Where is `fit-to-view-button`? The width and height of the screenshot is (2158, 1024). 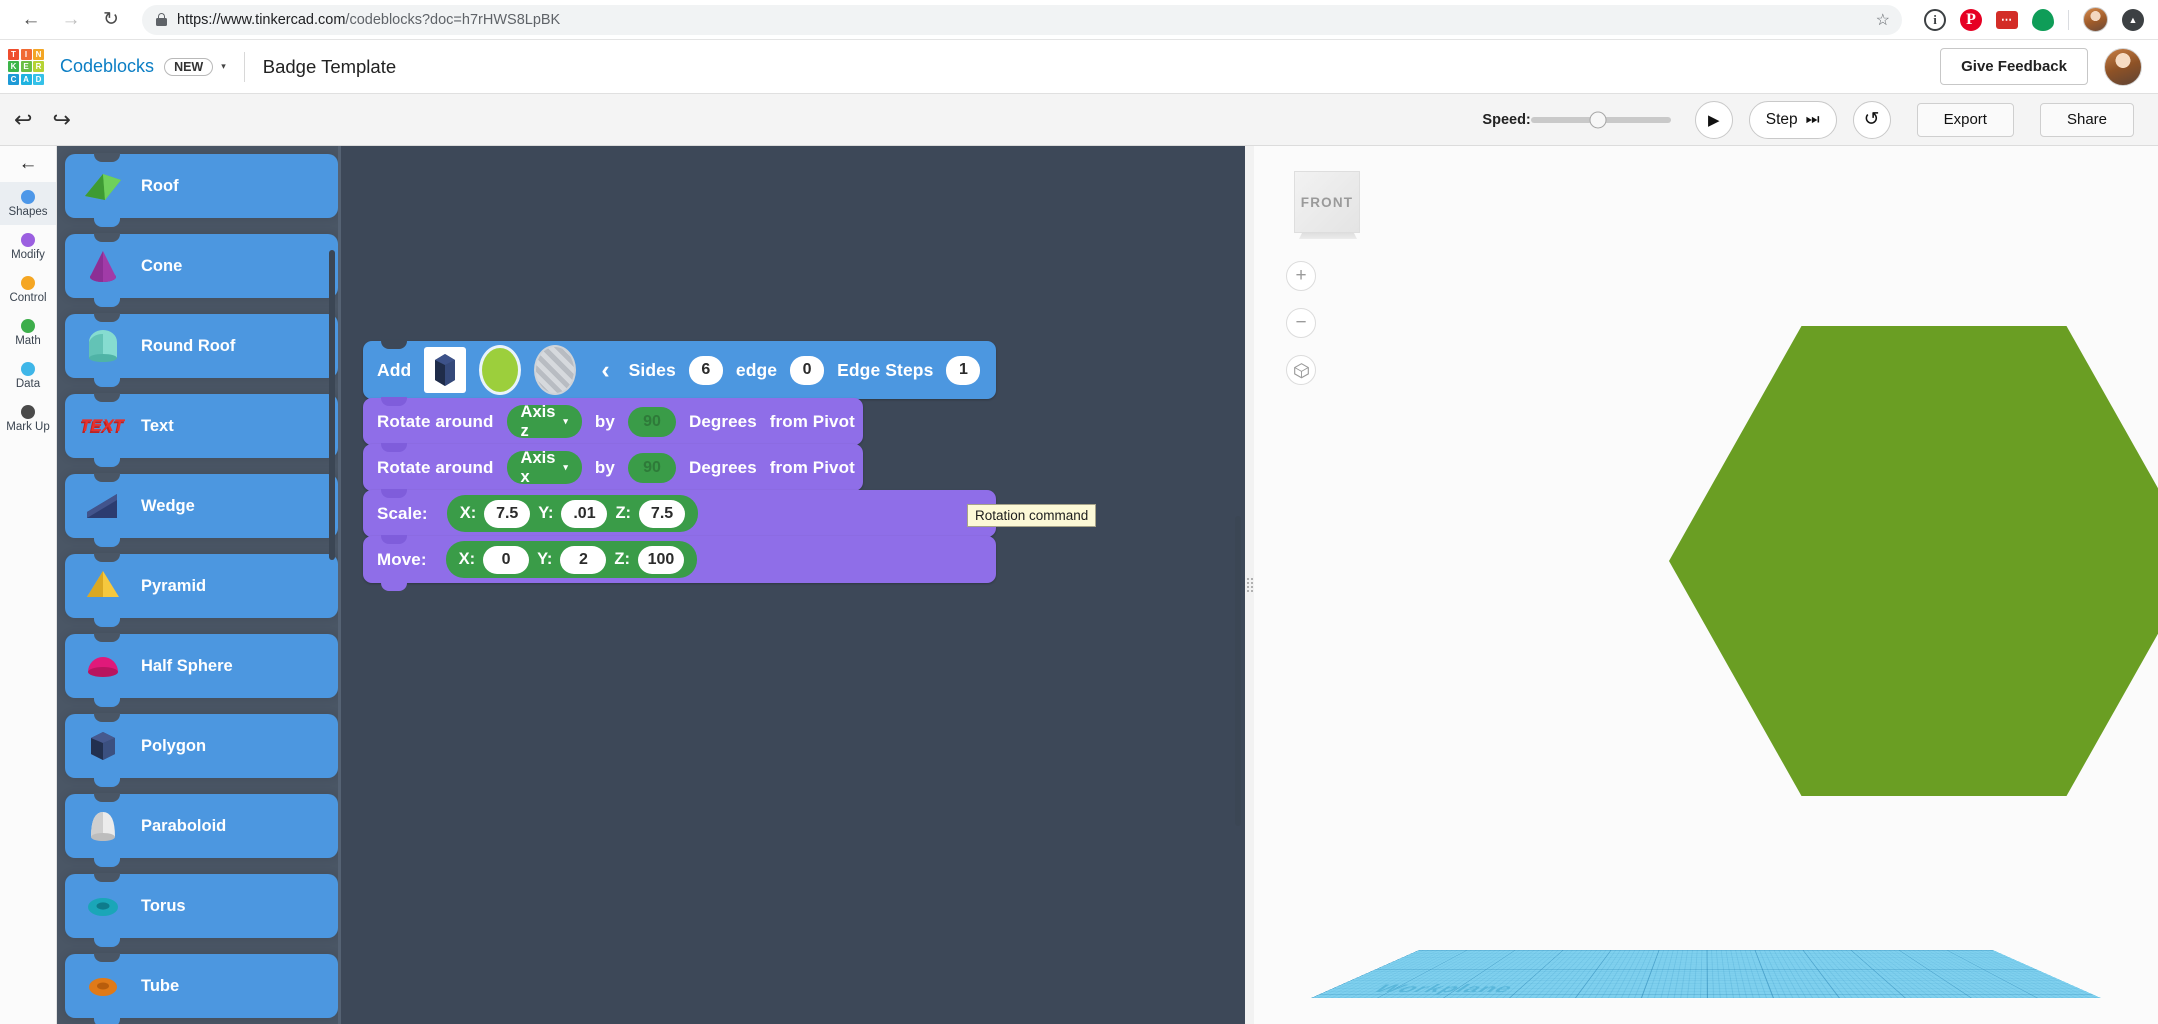 fit-to-view-button is located at coordinates (1301, 370).